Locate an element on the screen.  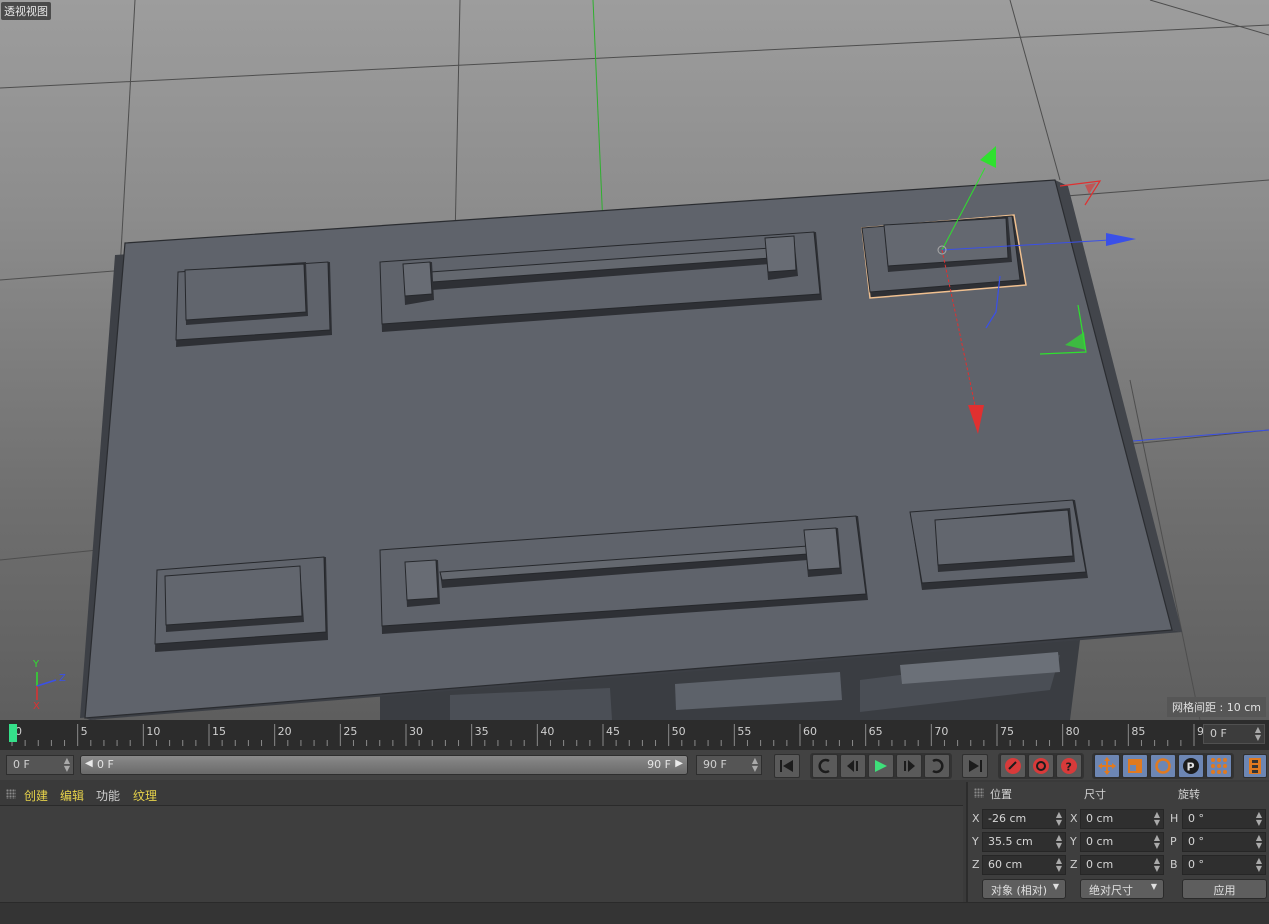
rotate-key-icon is located at coordinates (1163, 766).